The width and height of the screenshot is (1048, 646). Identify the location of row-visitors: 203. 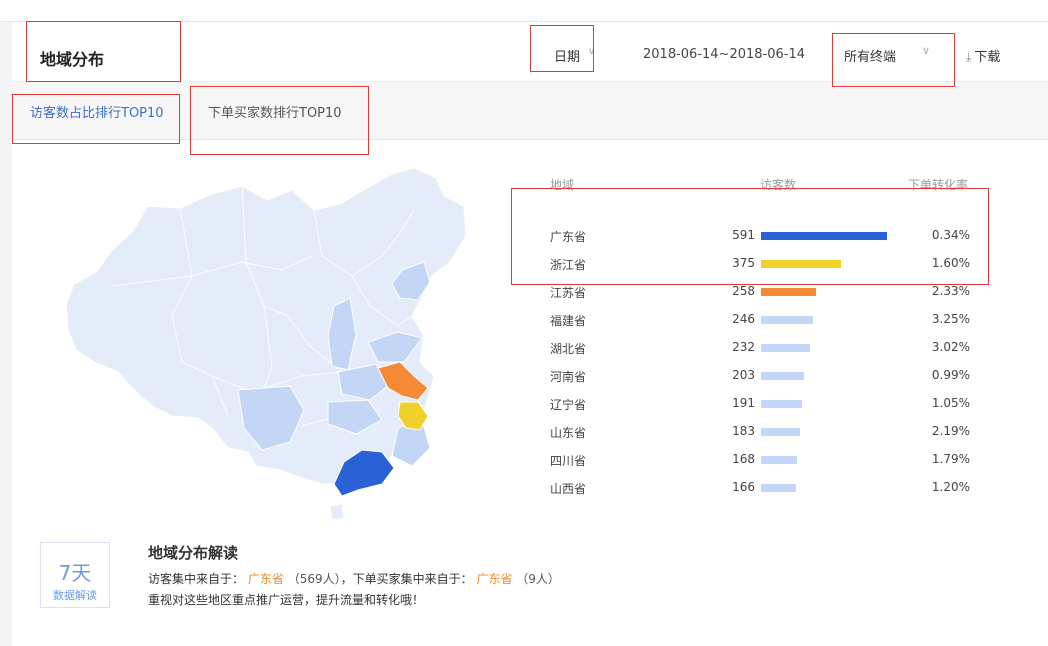
(743, 375).